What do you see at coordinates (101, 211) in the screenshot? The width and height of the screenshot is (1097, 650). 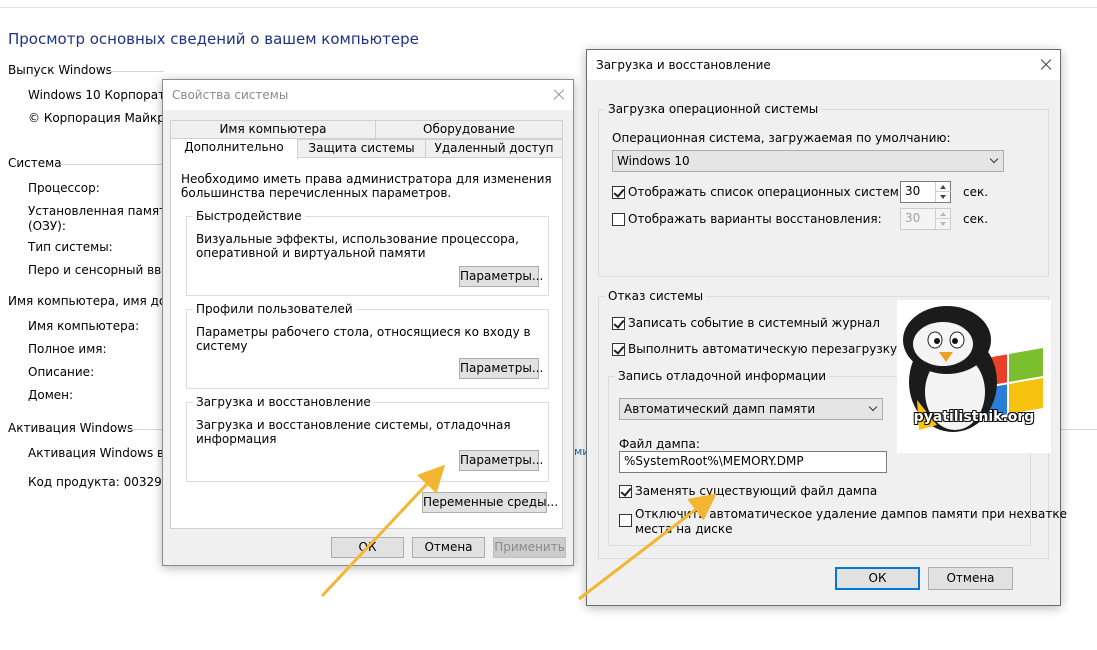 I see `memory-label: Установленная память` at bounding box center [101, 211].